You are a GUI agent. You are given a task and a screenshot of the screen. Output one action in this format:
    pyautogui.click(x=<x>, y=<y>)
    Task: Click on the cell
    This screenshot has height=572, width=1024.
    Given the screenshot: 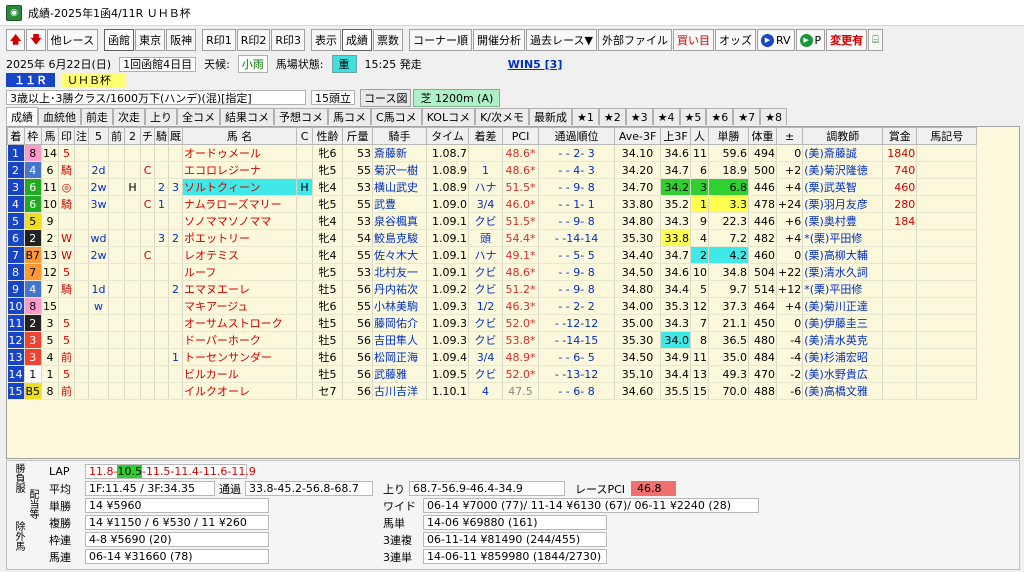 What is the action you would take?
    pyautogui.click(x=162, y=255)
    